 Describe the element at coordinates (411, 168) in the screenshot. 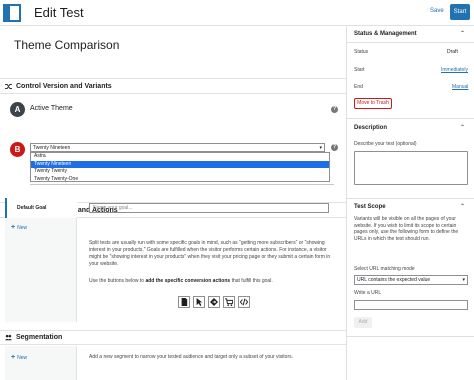

I see `description-textarea` at that location.